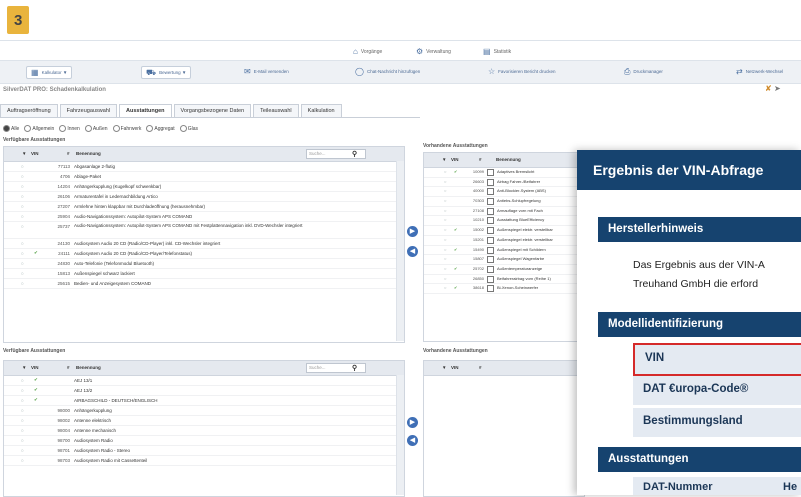 The width and height of the screenshot is (801, 497). I want to click on tab-ausstattungen: Ausstattungen, so click(145, 111).